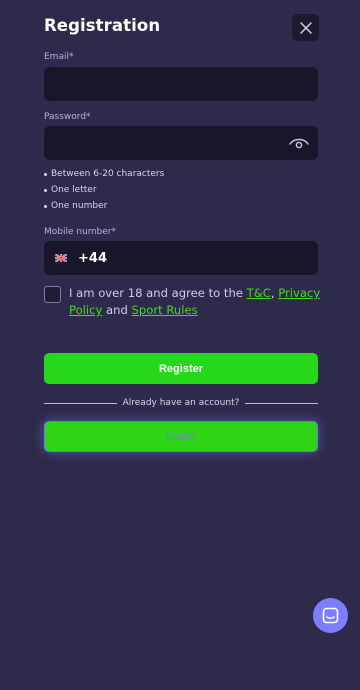  I want to click on age-terms-checkbox, so click(52, 294).